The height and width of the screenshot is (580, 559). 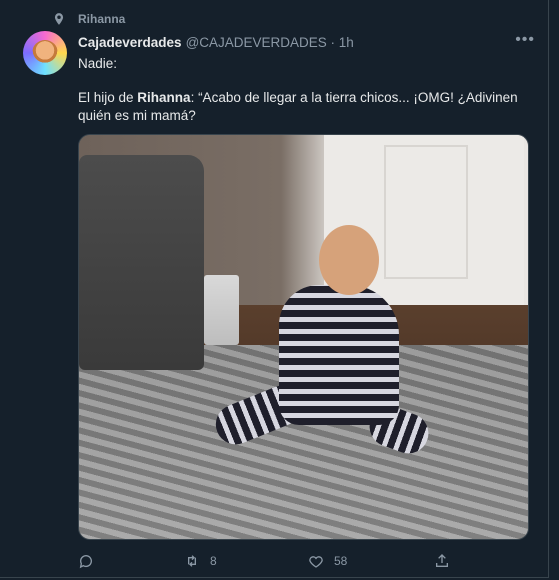 What do you see at coordinates (246, 561) in the screenshot?
I see `retweet-button: 8` at bounding box center [246, 561].